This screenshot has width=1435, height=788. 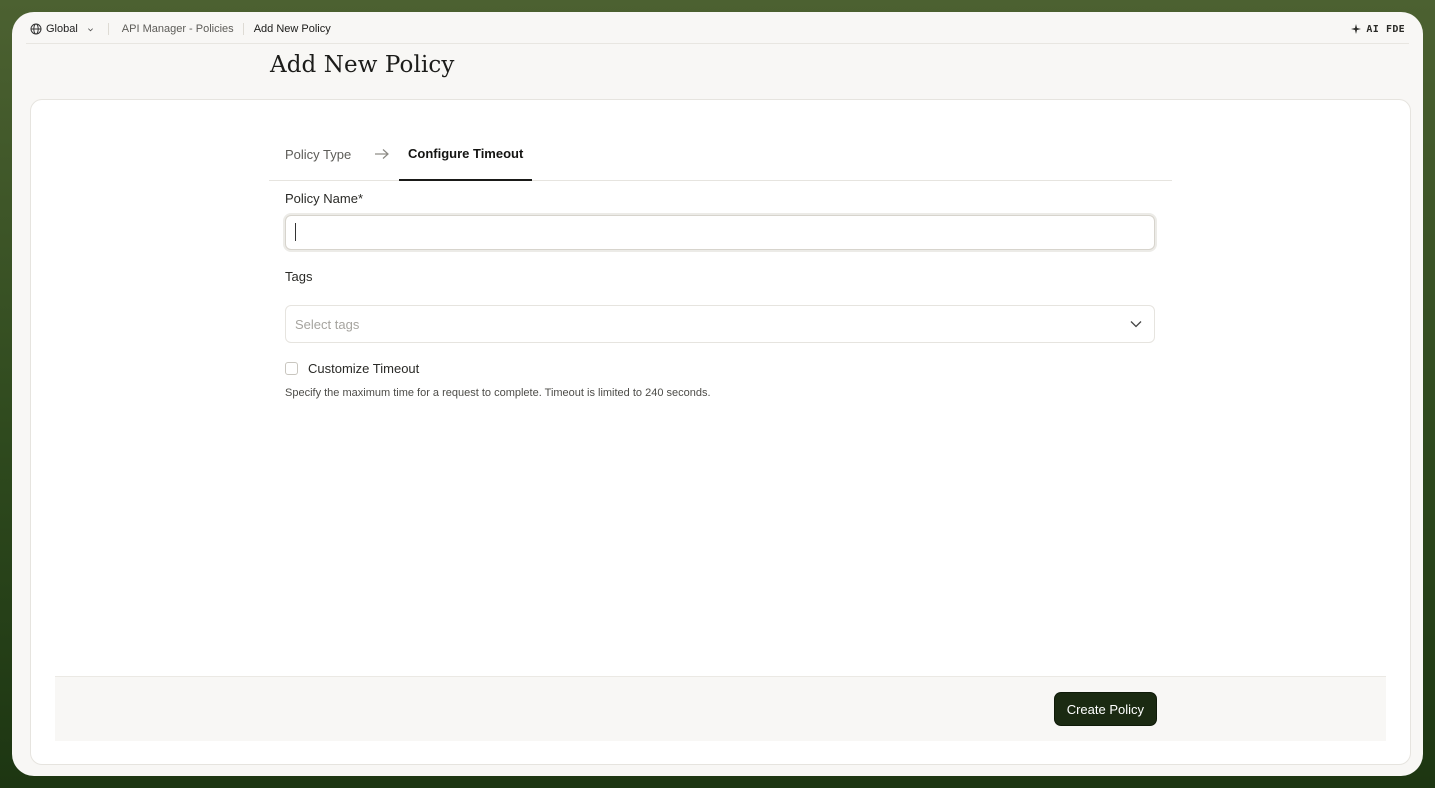 What do you see at coordinates (1105, 709) in the screenshot?
I see `create-policy-button: Create Policy` at bounding box center [1105, 709].